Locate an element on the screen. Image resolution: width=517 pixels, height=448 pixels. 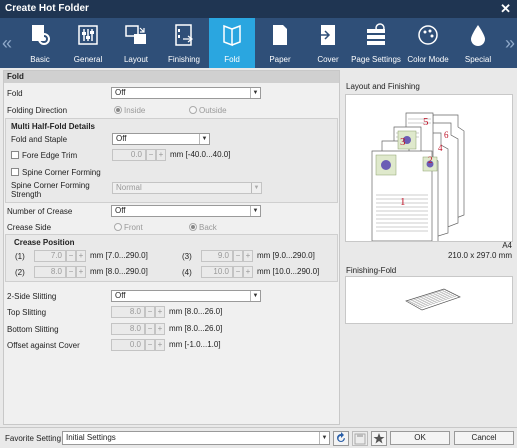
finishing-icon is located at coordinates (184, 35).